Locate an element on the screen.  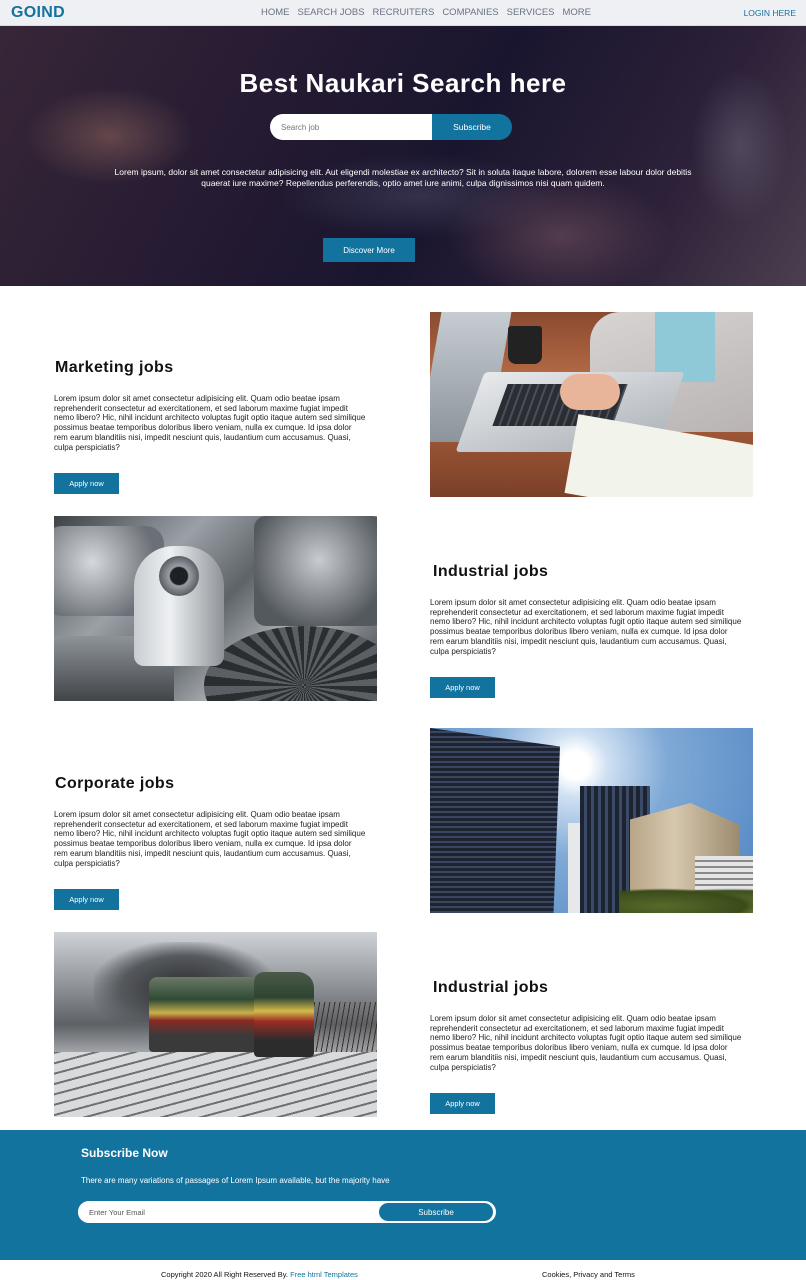
industrial-job-image is located at coordinates (215, 608).